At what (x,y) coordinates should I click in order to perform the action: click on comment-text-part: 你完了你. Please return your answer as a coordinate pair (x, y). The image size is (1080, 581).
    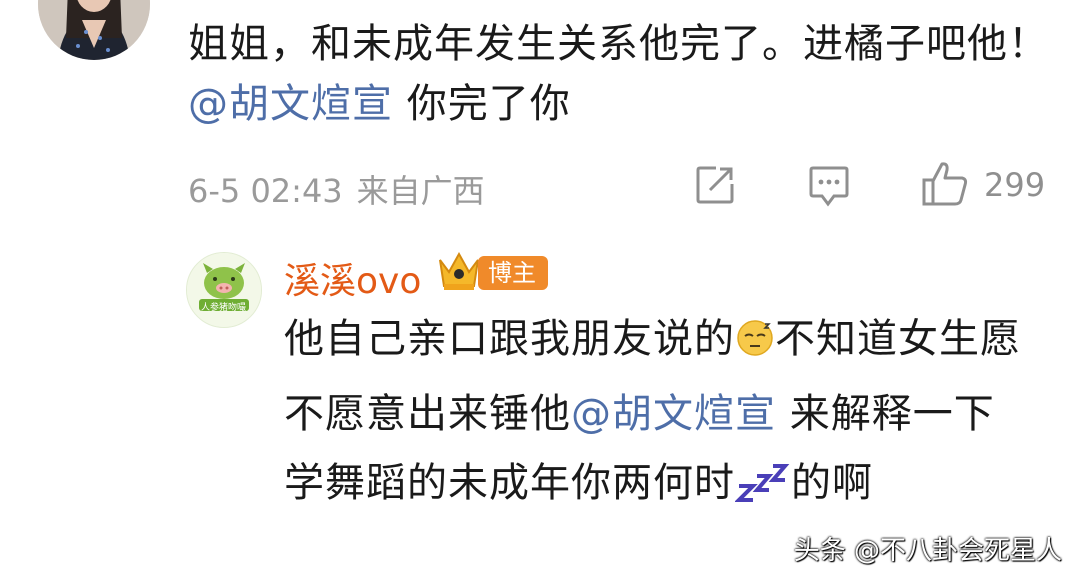
    Looking at the image, I should click on (482, 104).